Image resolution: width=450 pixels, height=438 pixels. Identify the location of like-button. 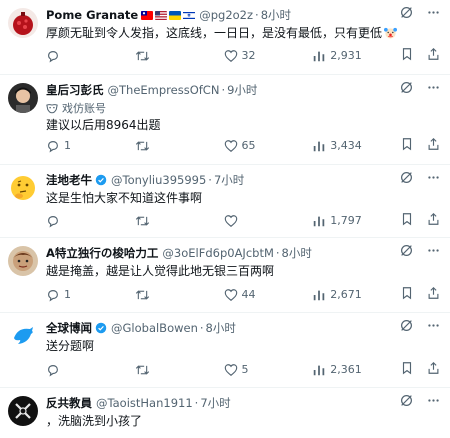
(249, 221).